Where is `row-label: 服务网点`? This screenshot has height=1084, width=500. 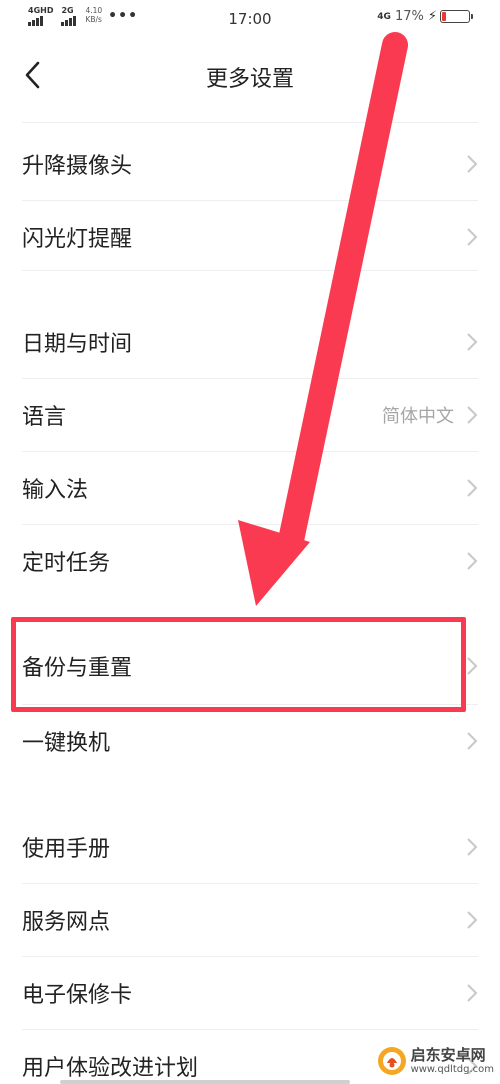
row-label: 服务网点 is located at coordinates (66, 922).